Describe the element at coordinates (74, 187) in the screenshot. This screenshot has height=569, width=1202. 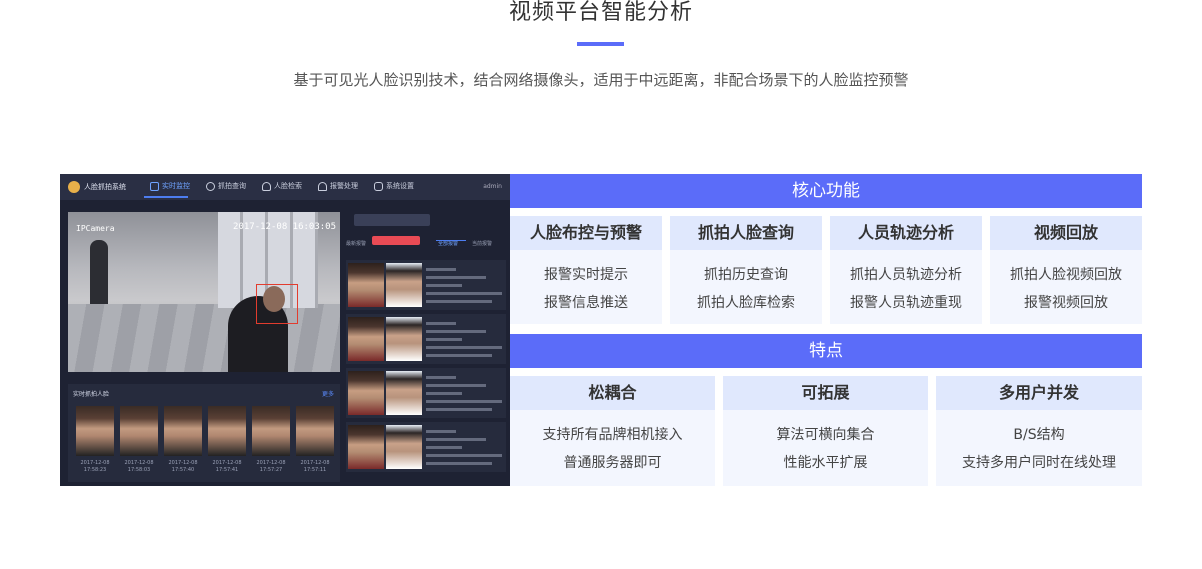
I see `app-logo-icon` at that location.